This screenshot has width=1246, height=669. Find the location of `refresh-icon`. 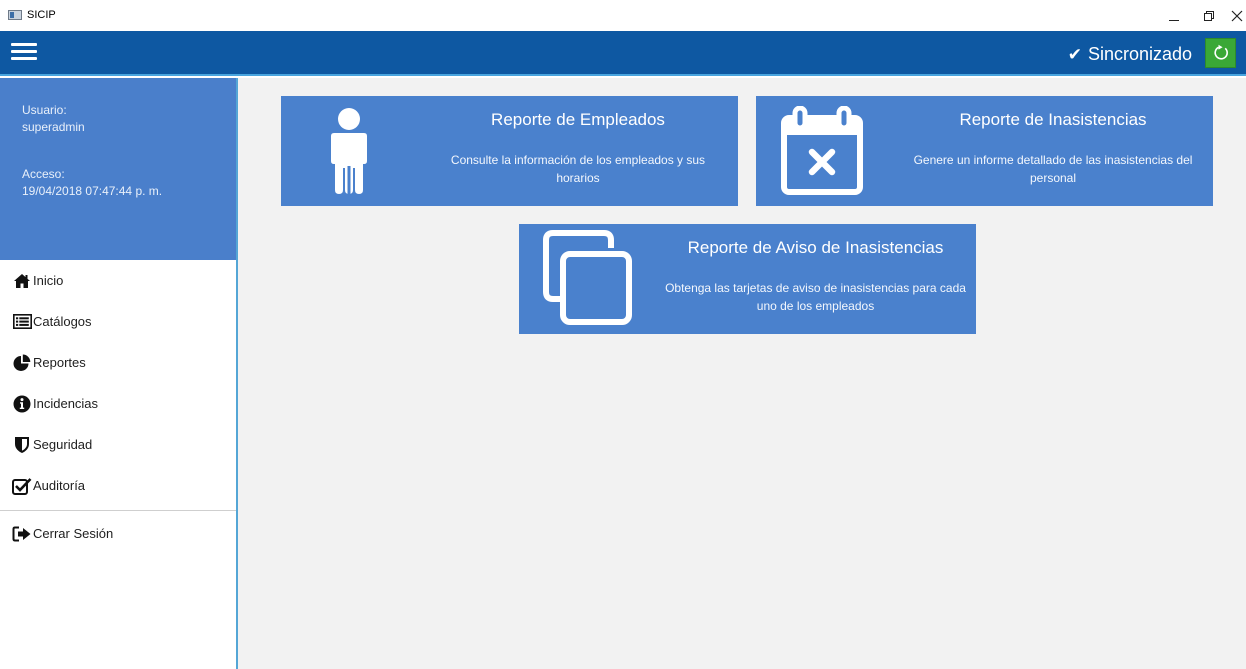

refresh-icon is located at coordinates (1220, 52).